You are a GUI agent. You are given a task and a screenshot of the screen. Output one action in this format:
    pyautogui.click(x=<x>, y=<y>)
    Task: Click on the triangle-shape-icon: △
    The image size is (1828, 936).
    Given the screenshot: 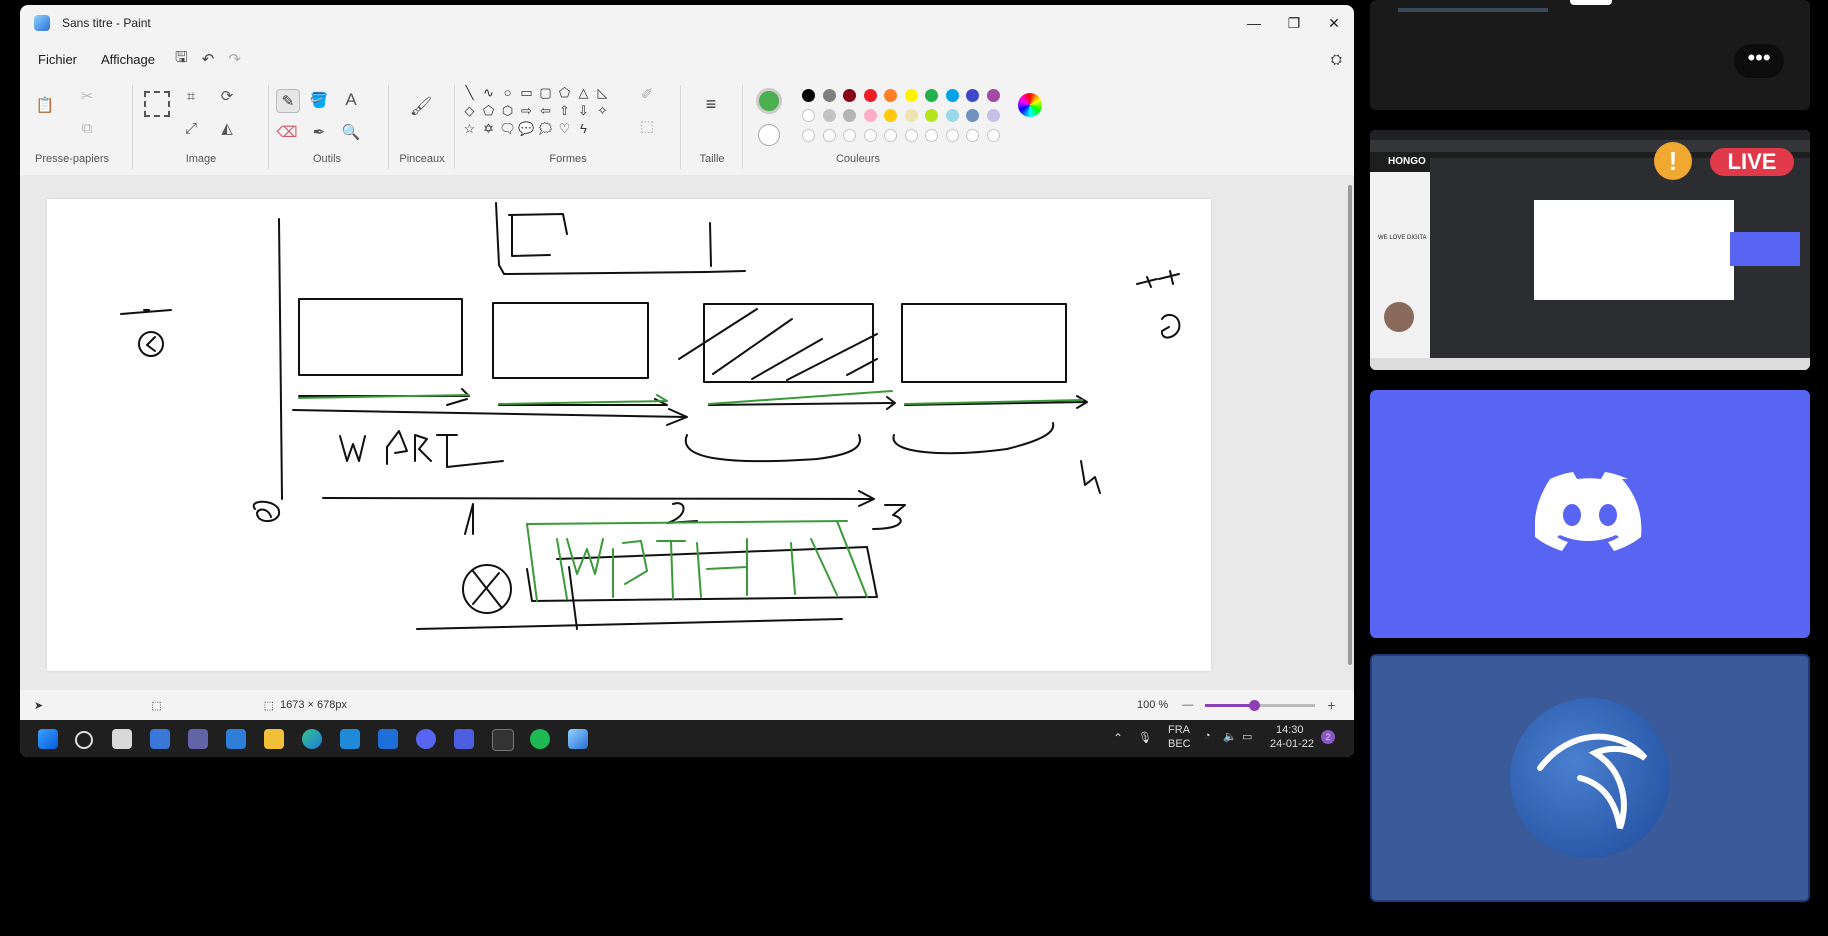 What is the action you would take?
    pyautogui.click(x=583, y=93)
    